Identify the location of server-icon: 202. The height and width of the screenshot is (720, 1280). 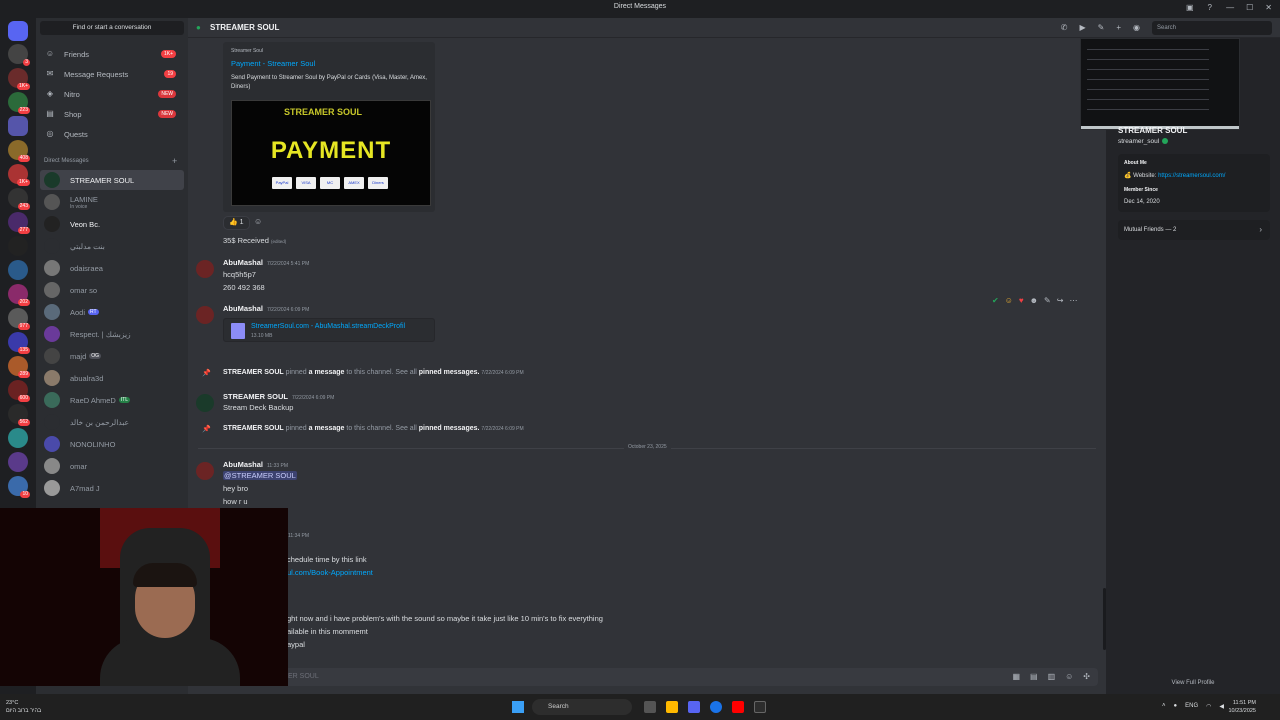
(19, 295).